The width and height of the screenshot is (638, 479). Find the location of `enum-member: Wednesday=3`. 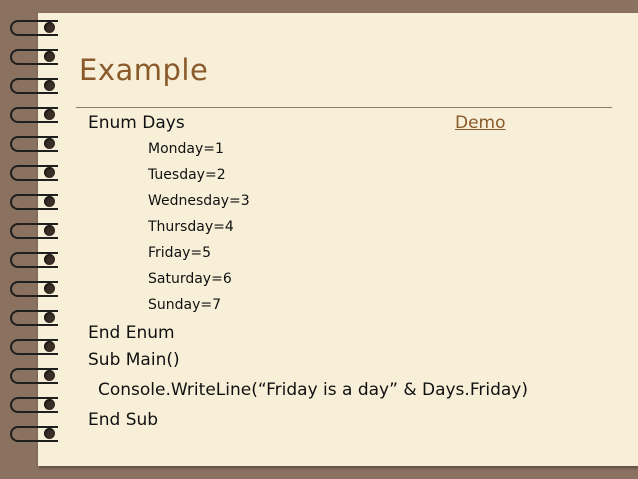

enum-member: Wednesday=3 is located at coordinates (199, 201).